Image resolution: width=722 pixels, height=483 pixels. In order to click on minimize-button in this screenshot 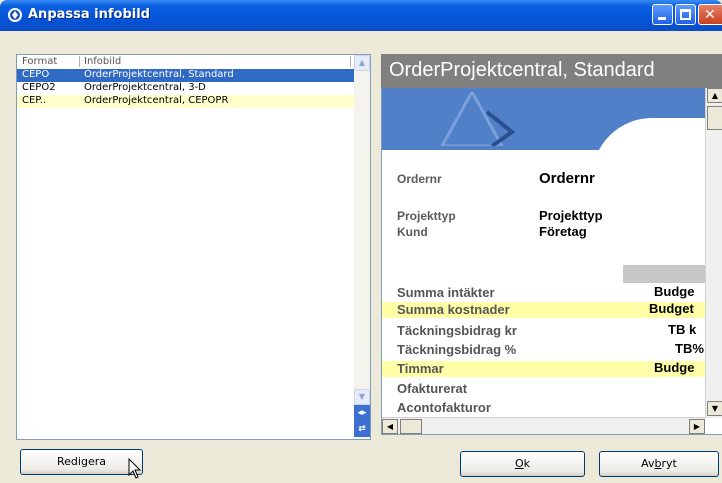, I will do `click(662, 14)`.